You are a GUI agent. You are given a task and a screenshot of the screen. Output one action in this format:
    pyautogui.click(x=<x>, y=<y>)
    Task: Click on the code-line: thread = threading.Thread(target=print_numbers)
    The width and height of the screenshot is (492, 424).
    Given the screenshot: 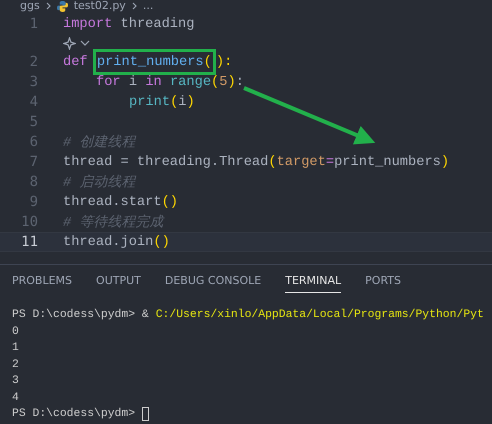 What is the action you would take?
    pyautogui.click(x=256, y=162)
    